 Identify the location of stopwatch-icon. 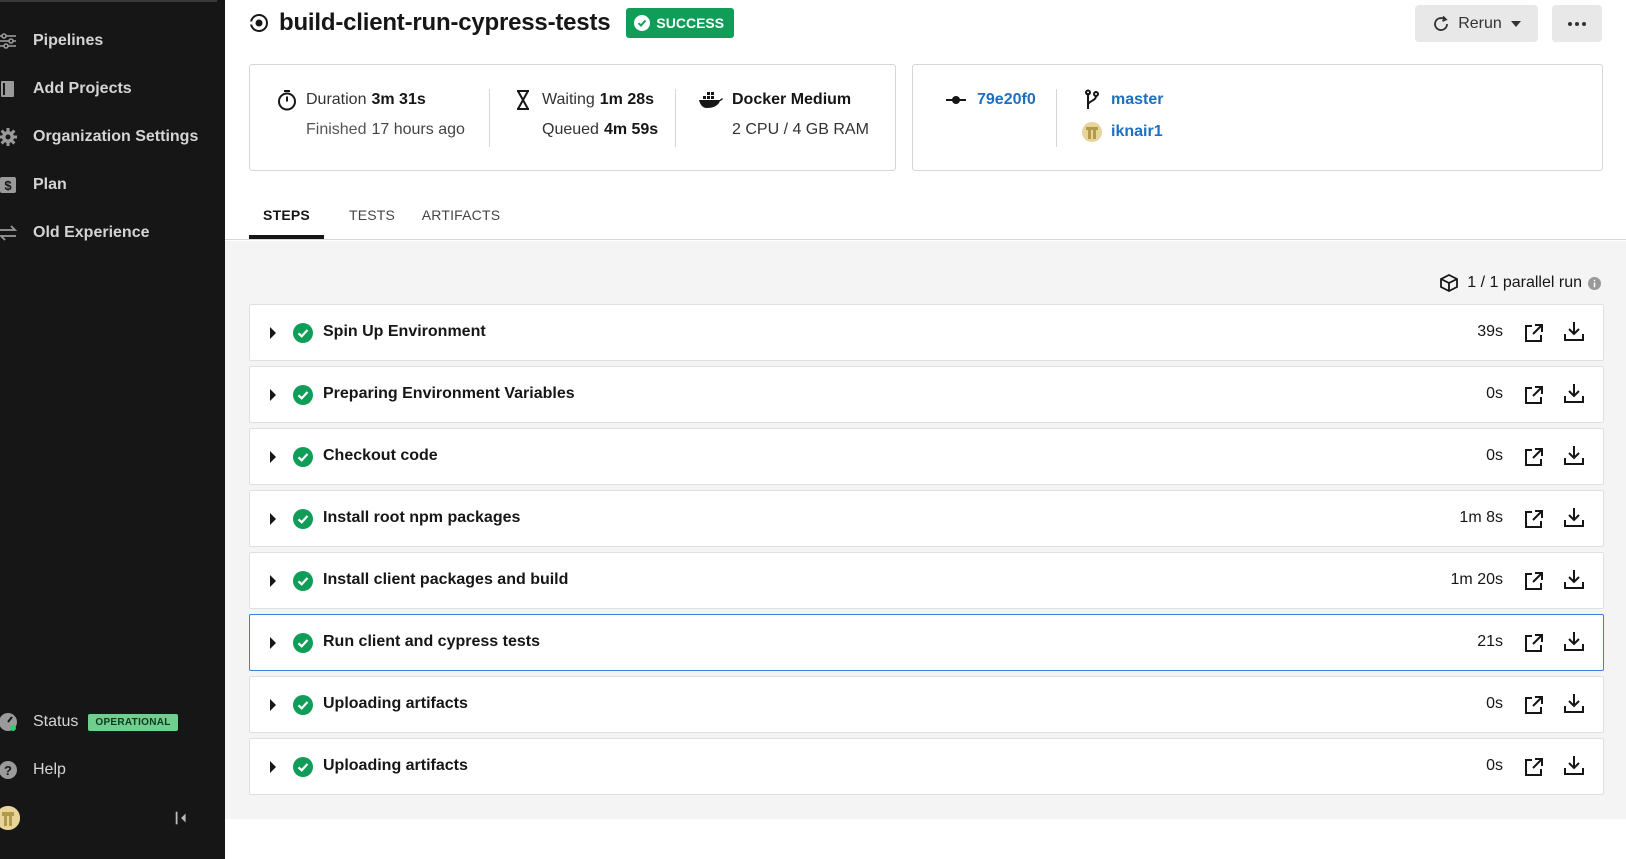
(287, 100).